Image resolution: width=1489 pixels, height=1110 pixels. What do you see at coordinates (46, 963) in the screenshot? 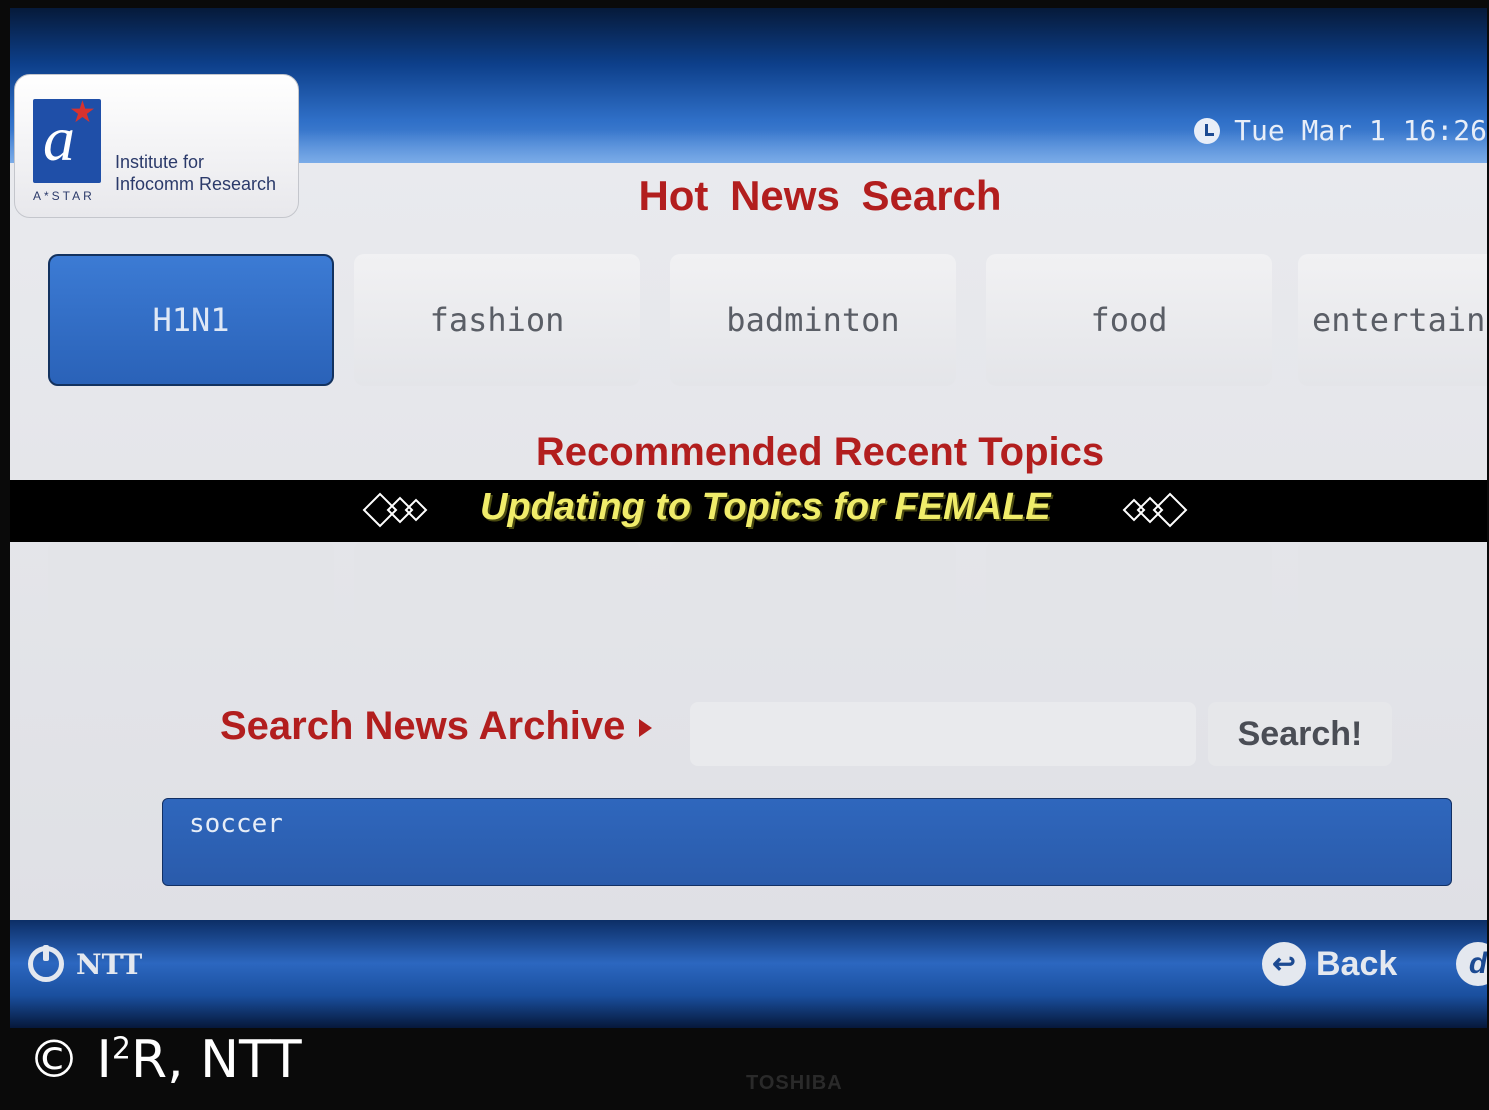
I see `power-icon` at bounding box center [46, 963].